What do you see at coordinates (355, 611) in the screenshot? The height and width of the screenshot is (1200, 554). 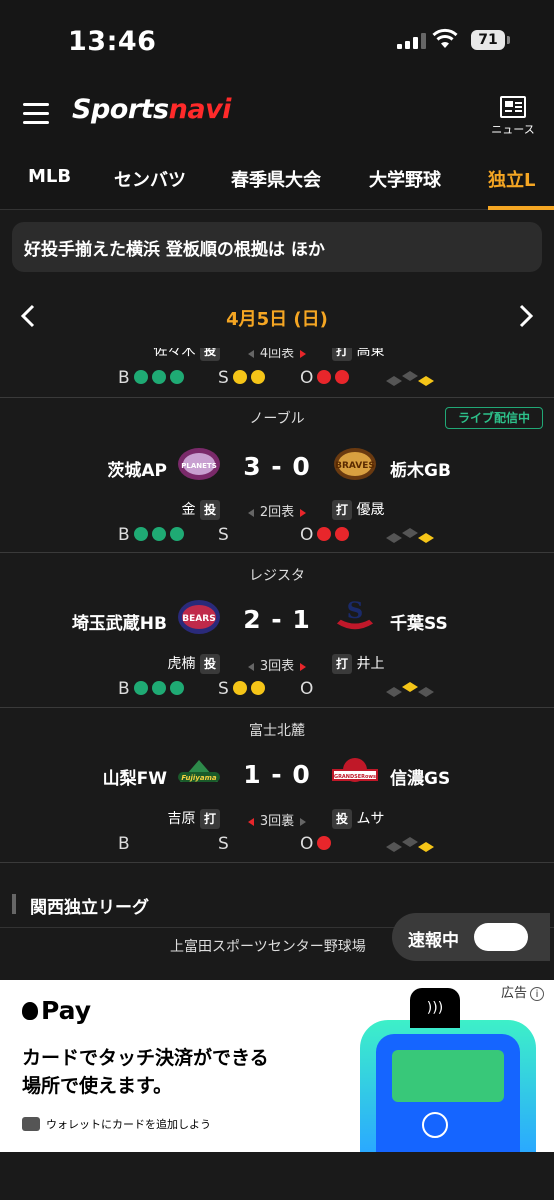 I see `svg-text: S` at bounding box center [355, 611].